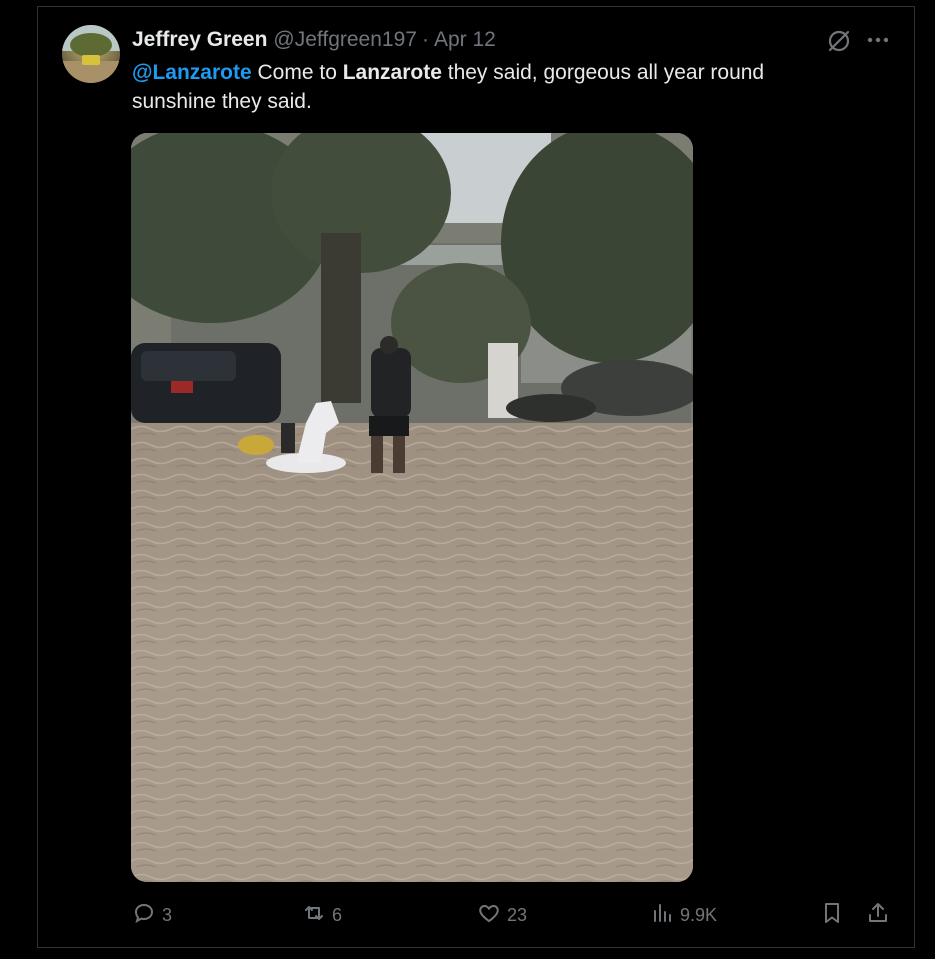  I want to click on tweet-bold-word: Lanzarote, so click(392, 72).